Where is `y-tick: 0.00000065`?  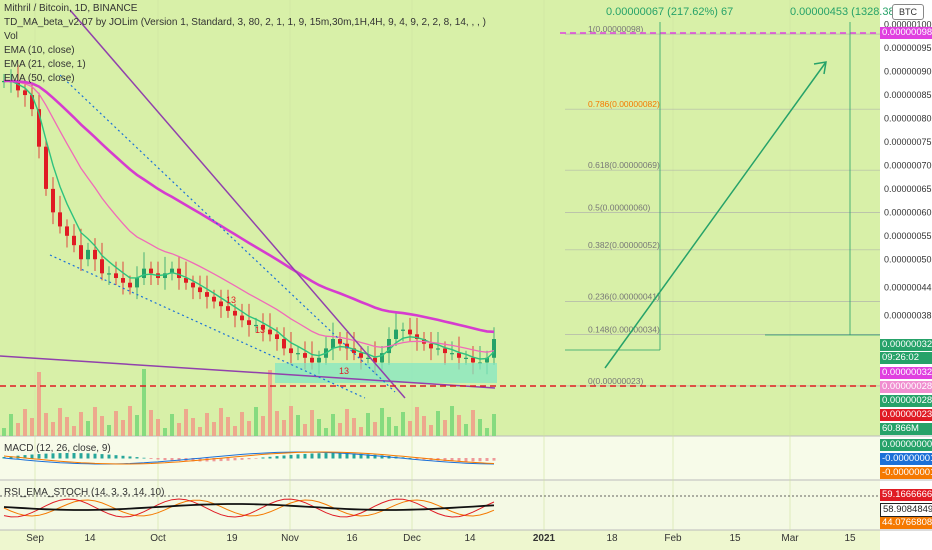 y-tick: 0.00000065 is located at coordinates (908, 189).